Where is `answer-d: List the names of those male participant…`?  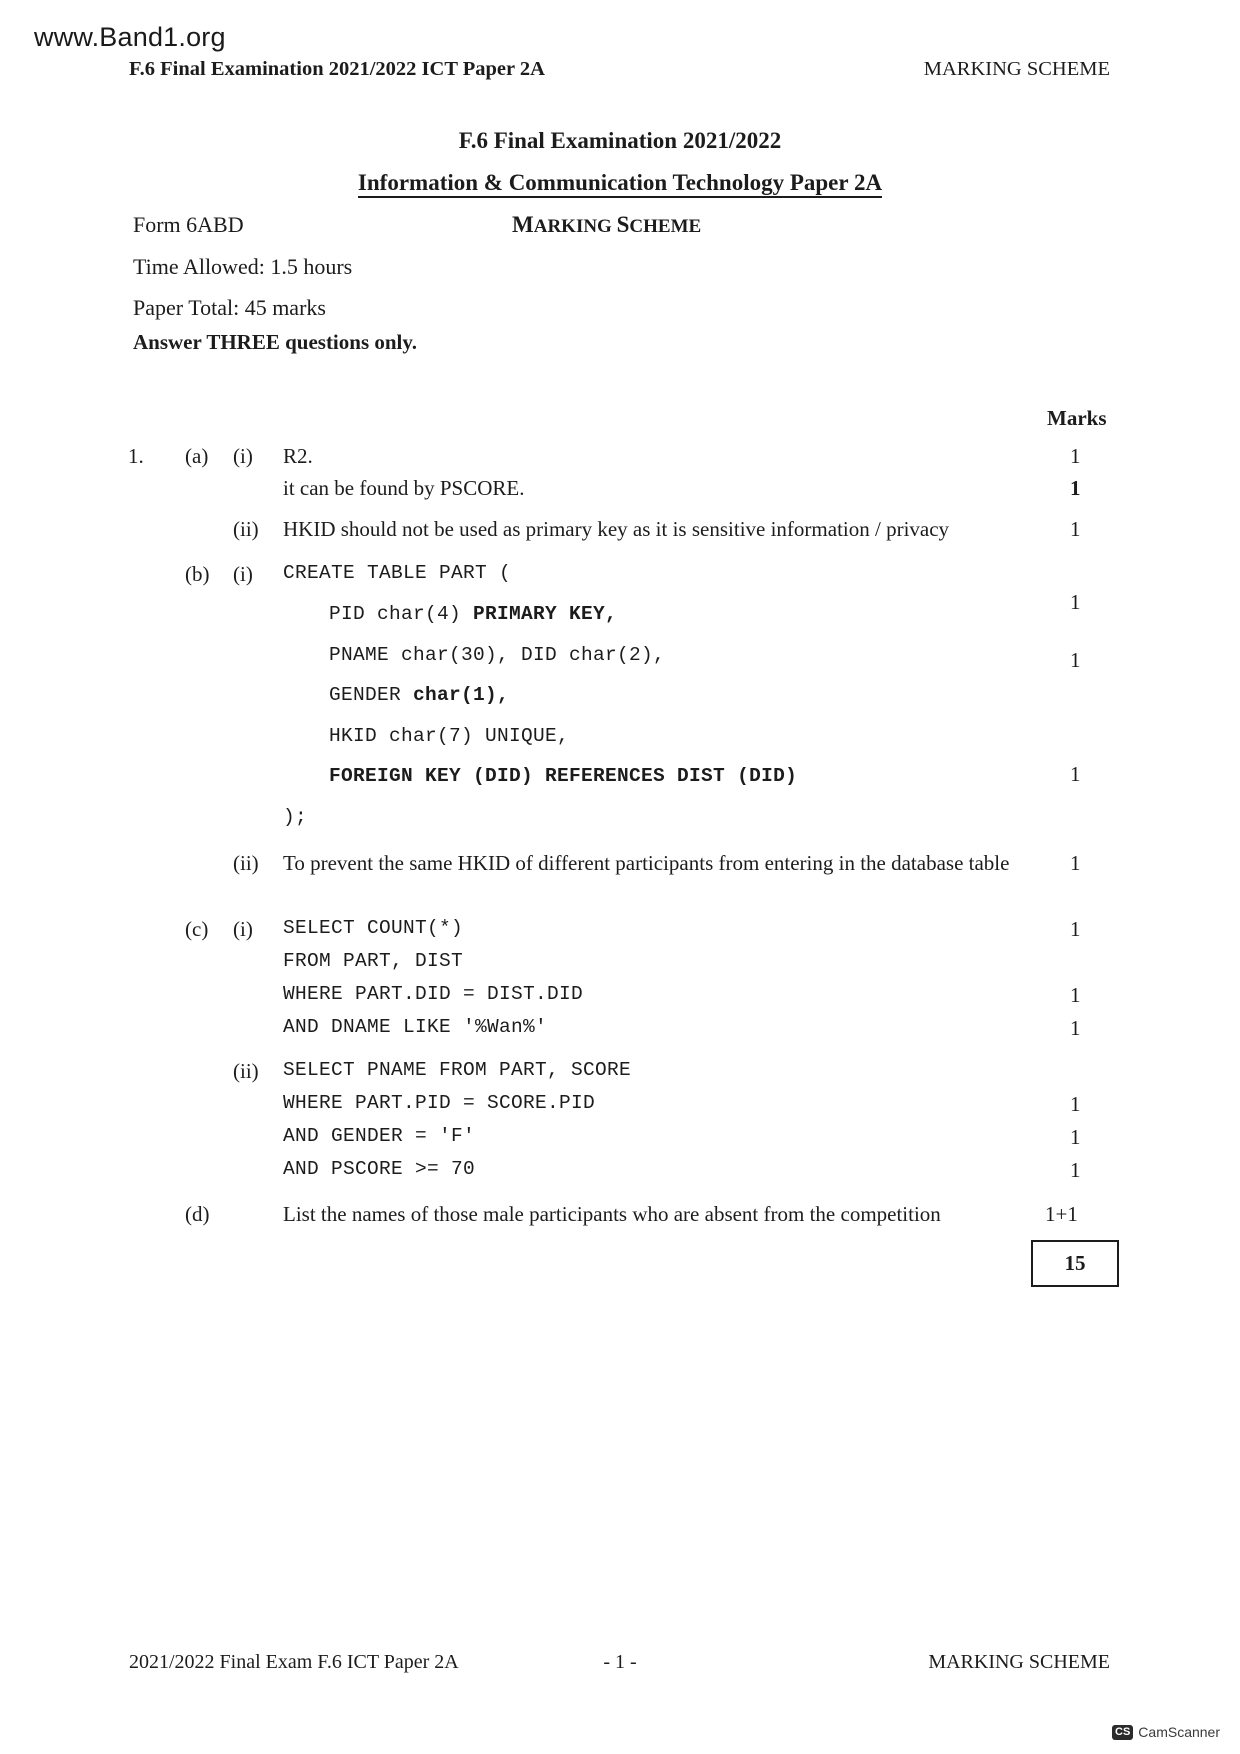 answer-d: List the names of those male participant… is located at coordinates (612, 1214).